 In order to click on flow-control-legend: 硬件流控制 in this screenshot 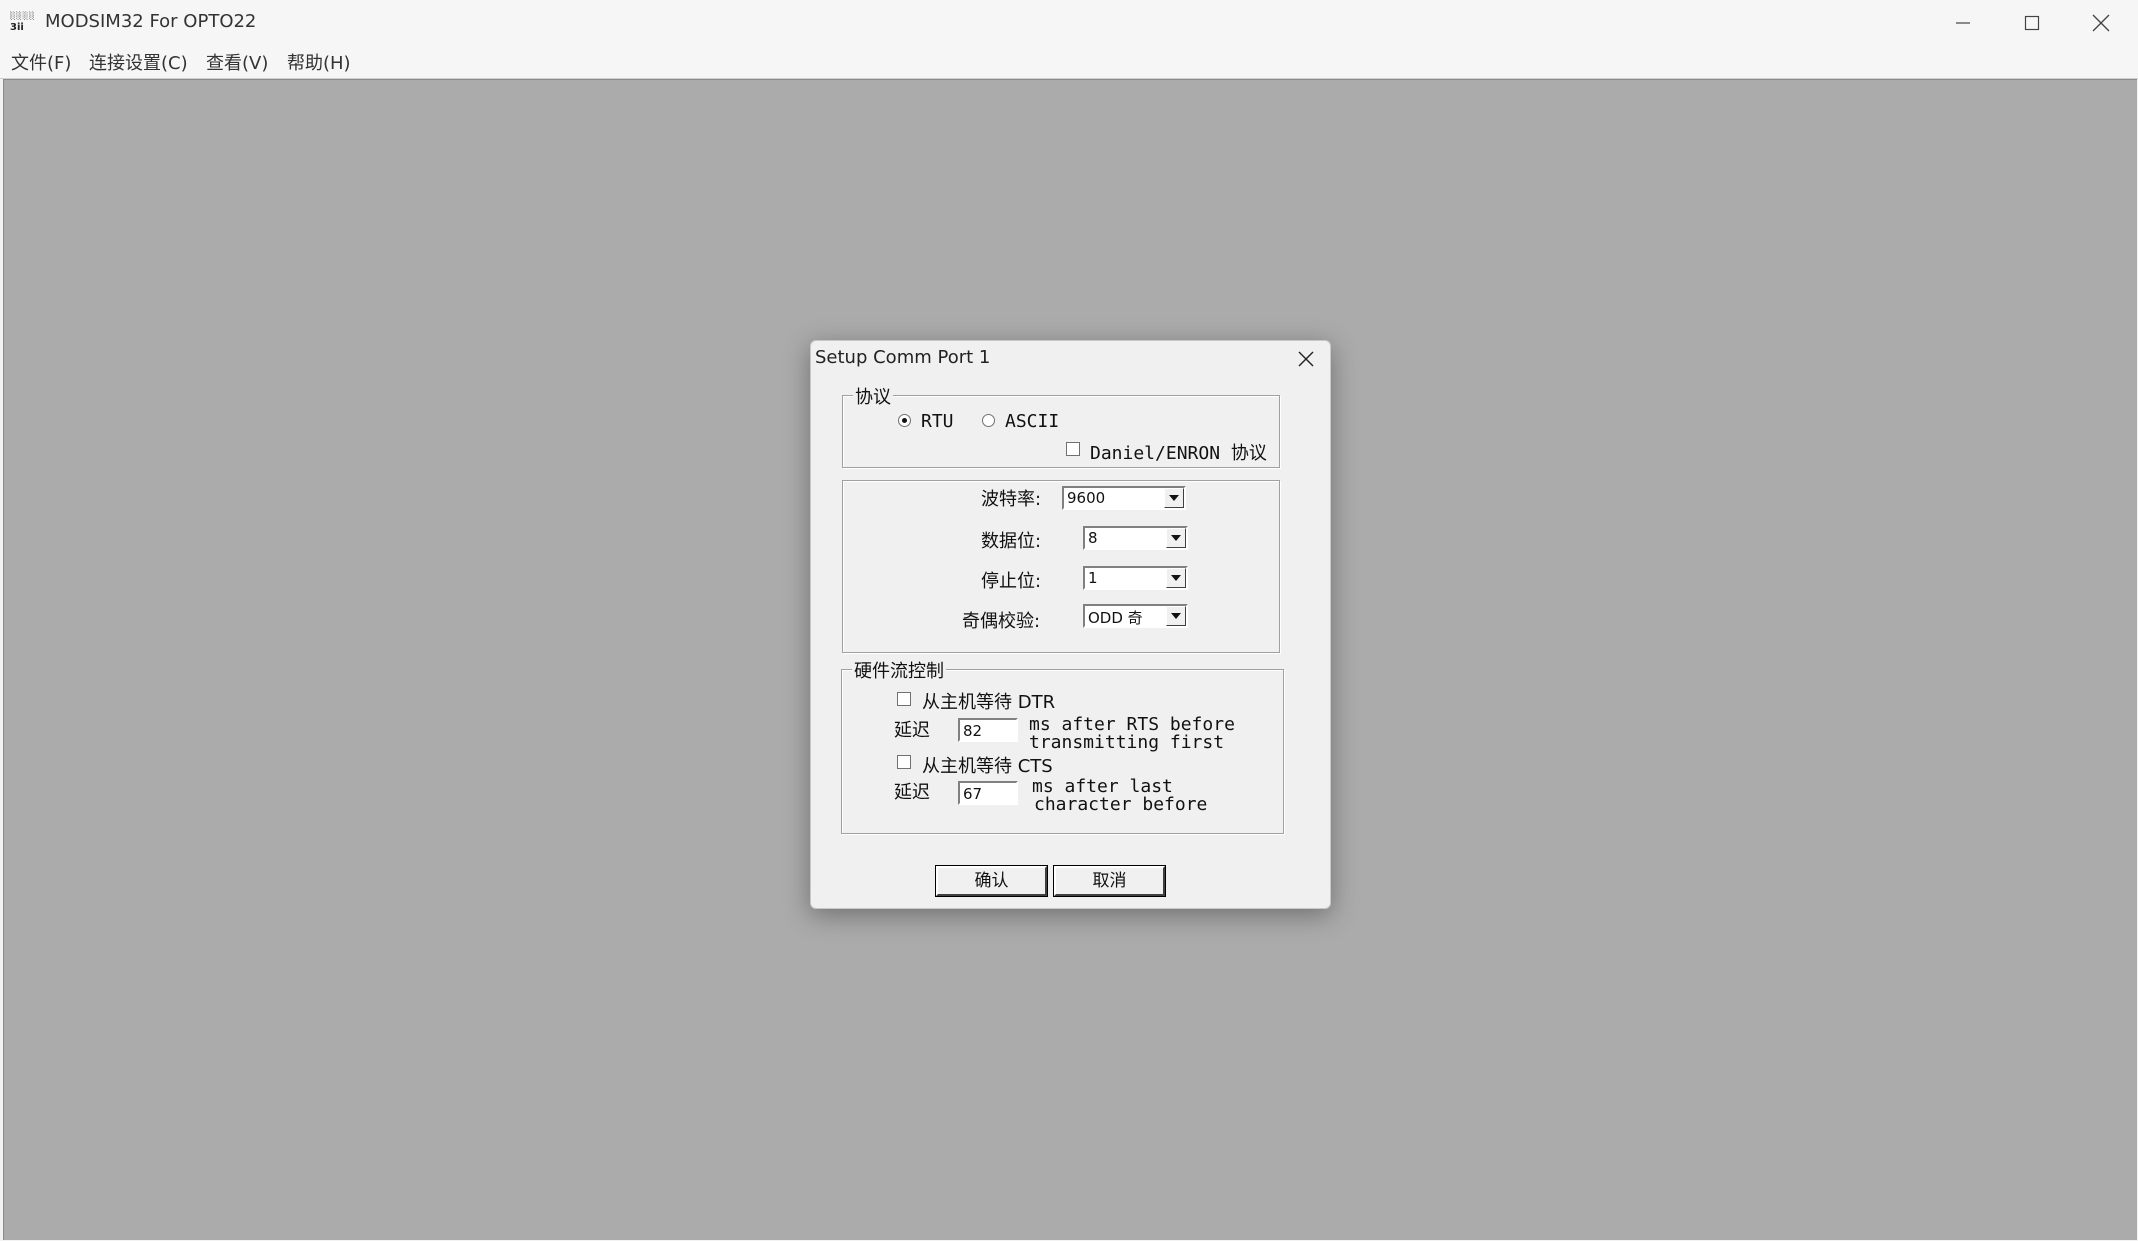, I will do `click(899, 670)`.